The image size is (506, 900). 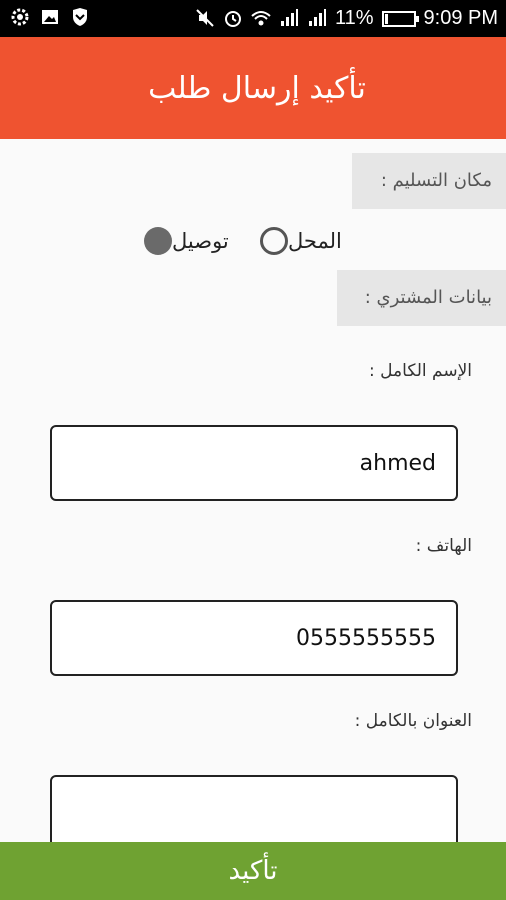 What do you see at coordinates (354, 18) in the screenshot?
I see `battery-percent: 11%` at bounding box center [354, 18].